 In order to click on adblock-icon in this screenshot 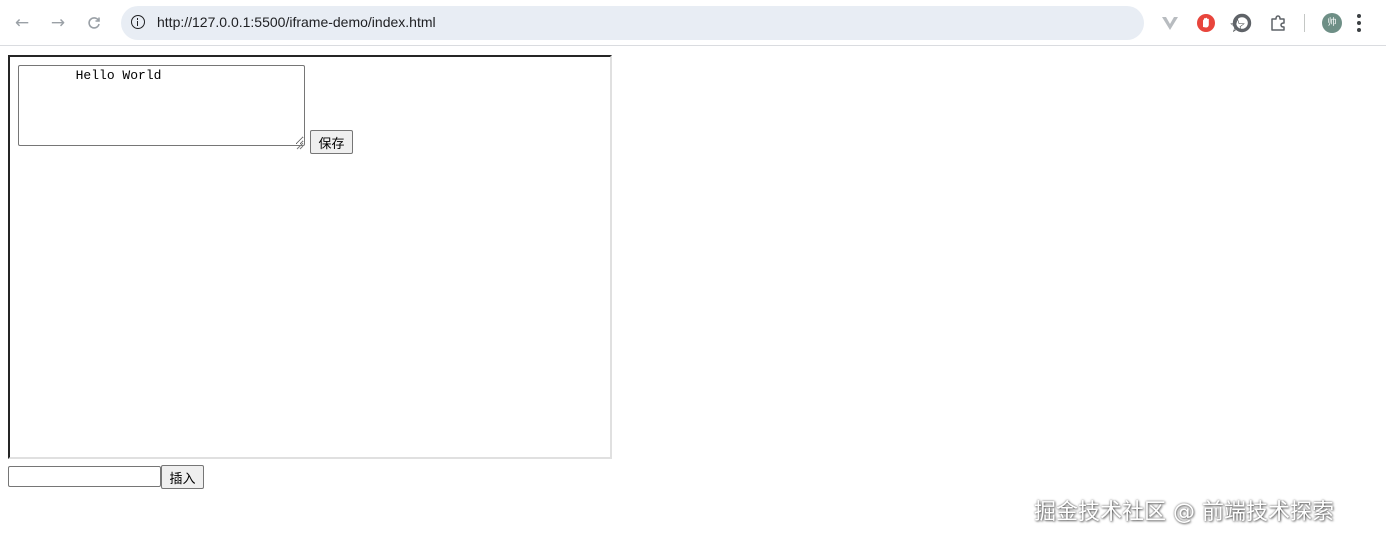, I will do `click(1206, 23)`.